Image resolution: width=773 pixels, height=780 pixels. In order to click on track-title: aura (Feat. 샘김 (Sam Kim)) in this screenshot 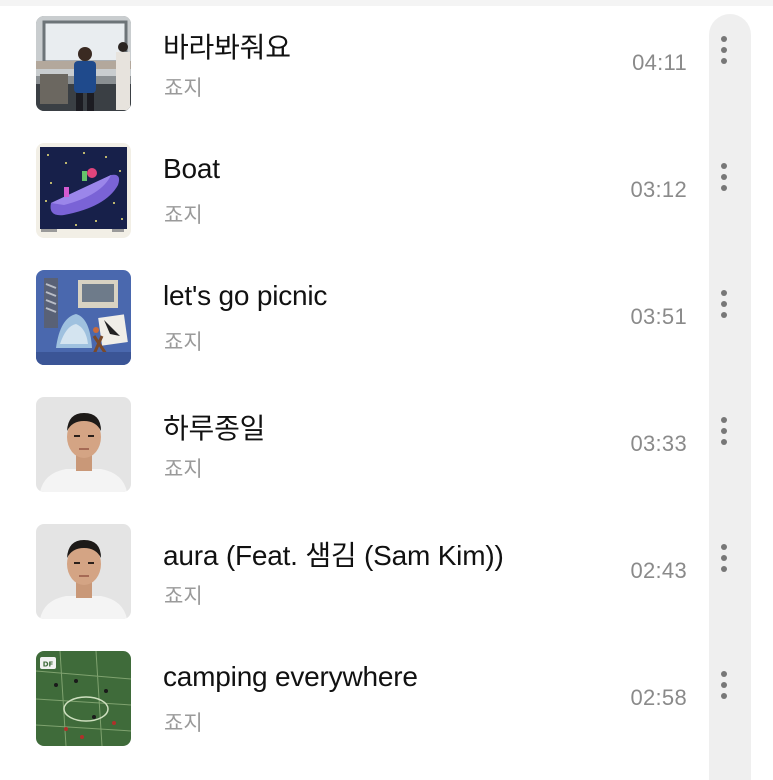, I will do `click(333, 554)`.